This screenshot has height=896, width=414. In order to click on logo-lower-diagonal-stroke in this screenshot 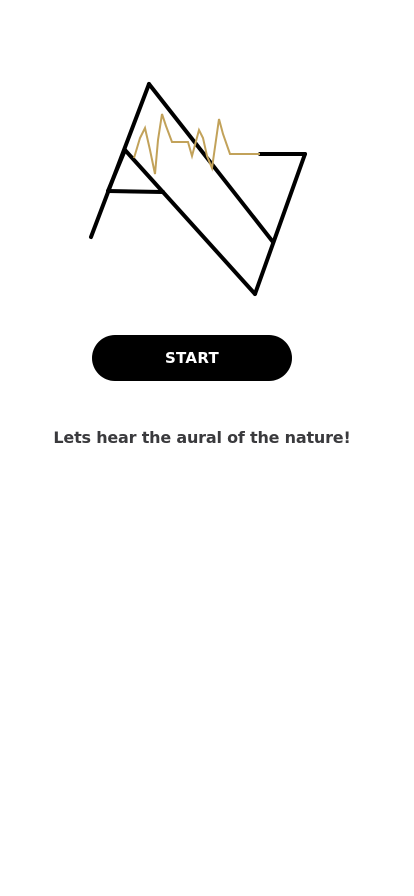, I will do `click(190, 222)`.